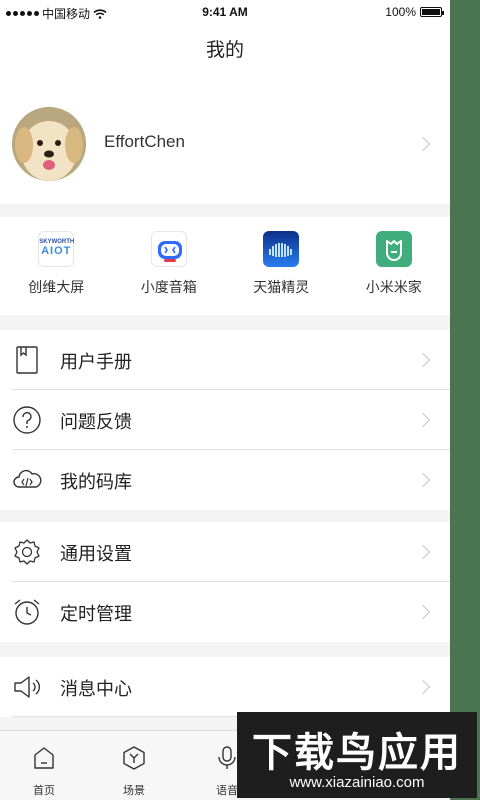 The width and height of the screenshot is (480, 800). Describe the element at coordinates (225, 480) in the screenshot. I see `menu-item-code-library: 我的码库` at that location.